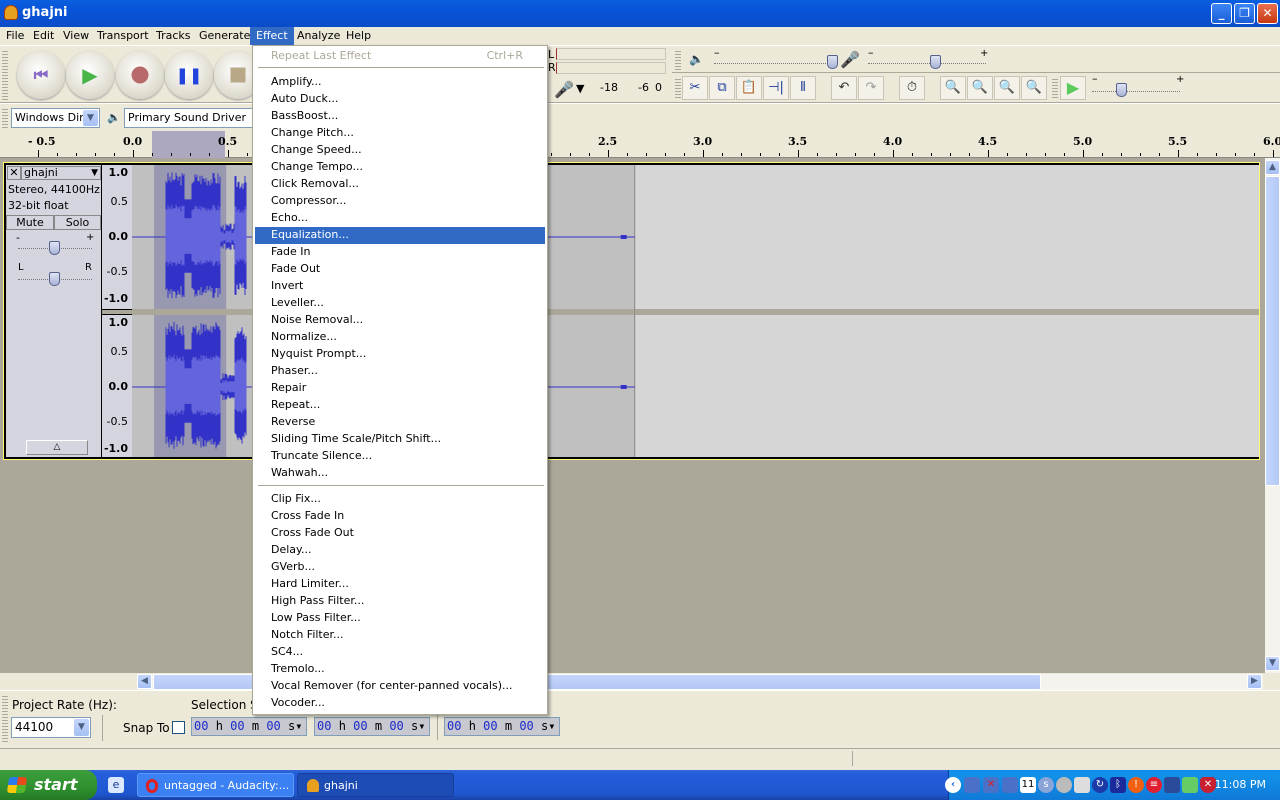 Image resolution: width=1280 pixels, height=800 pixels. Describe the element at coordinates (372, 726) in the screenshot. I see `selection-end-time: 00 h 00 m 00 s▾` at that location.